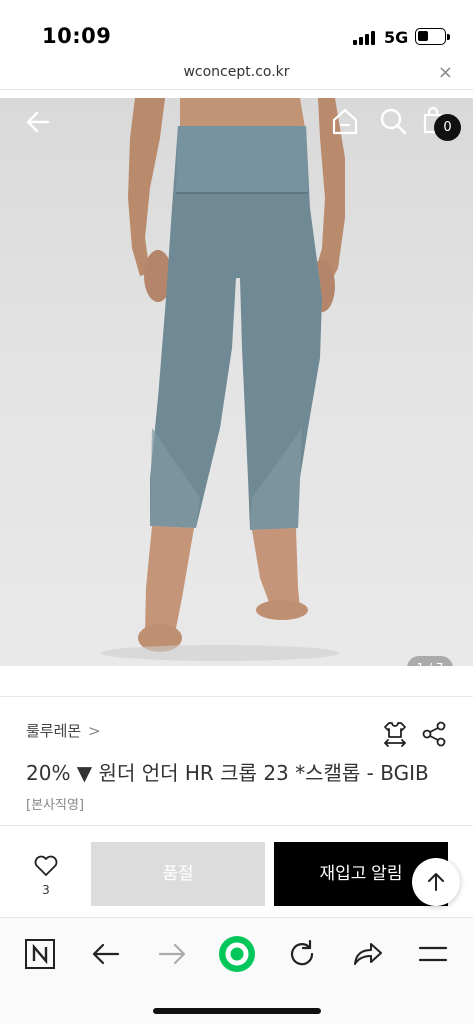  What do you see at coordinates (46, 866) in the screenshot?
I see `heart-icon` at bounding box center [46, 866].